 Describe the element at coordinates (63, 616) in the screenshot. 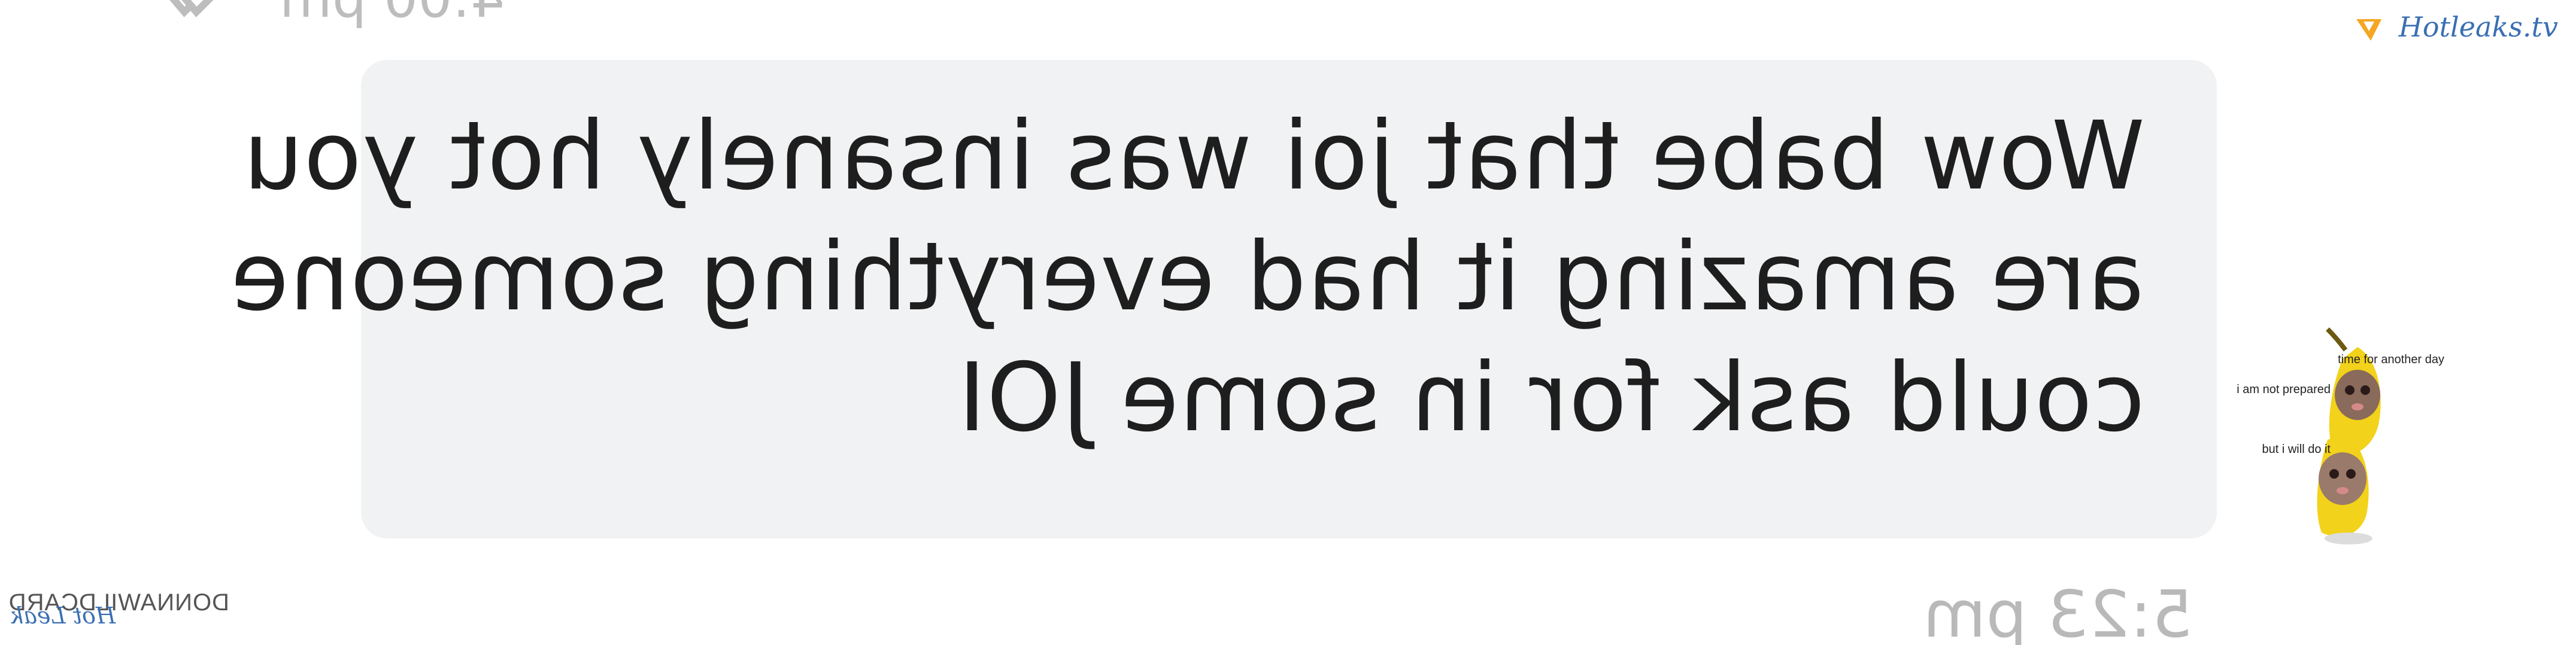

I see `watermark-brand: Hot Leak` at that location.